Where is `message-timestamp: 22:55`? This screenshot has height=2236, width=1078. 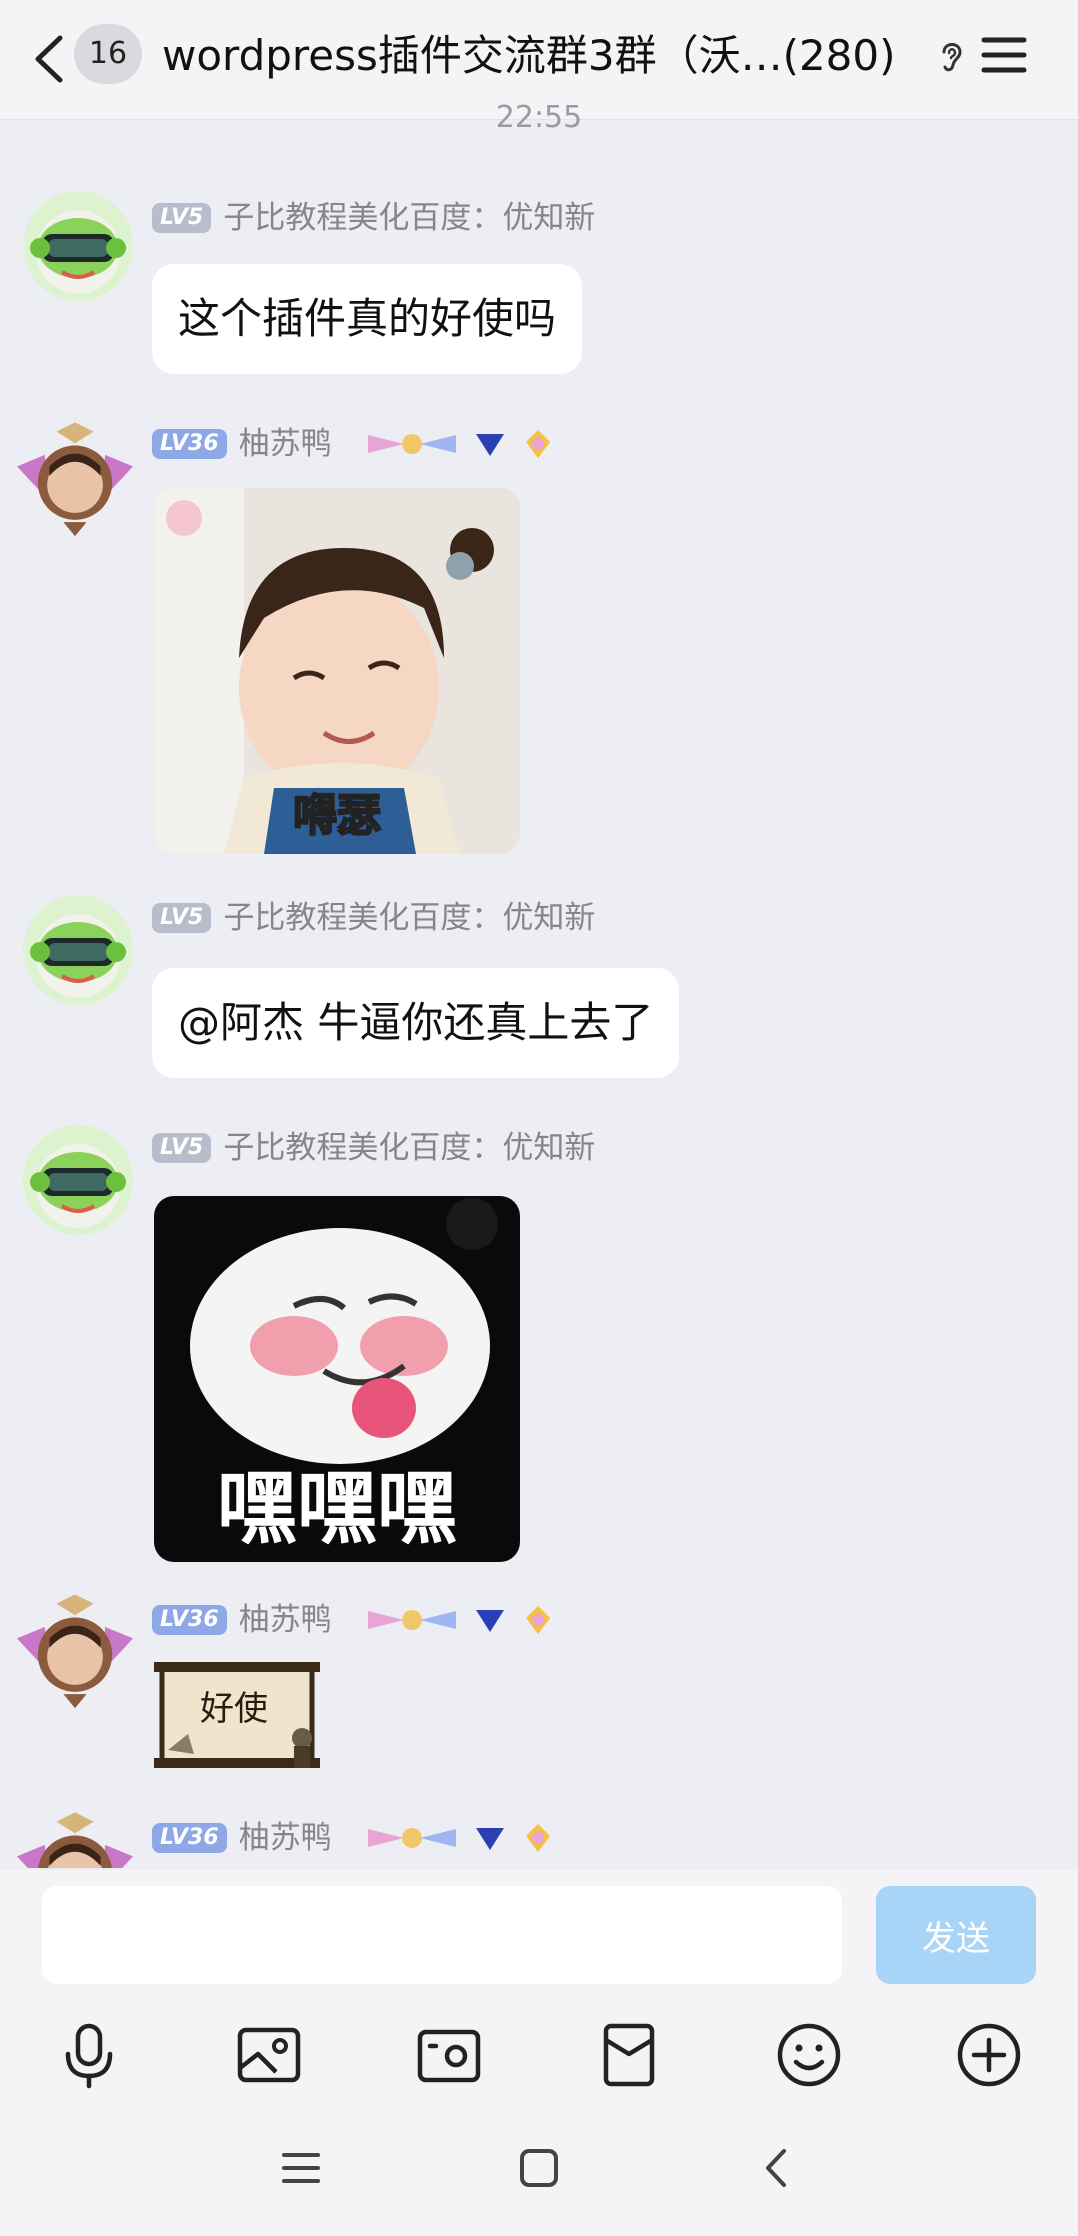 message-timestamp: 22:55 is located at coordinates (539, 117).